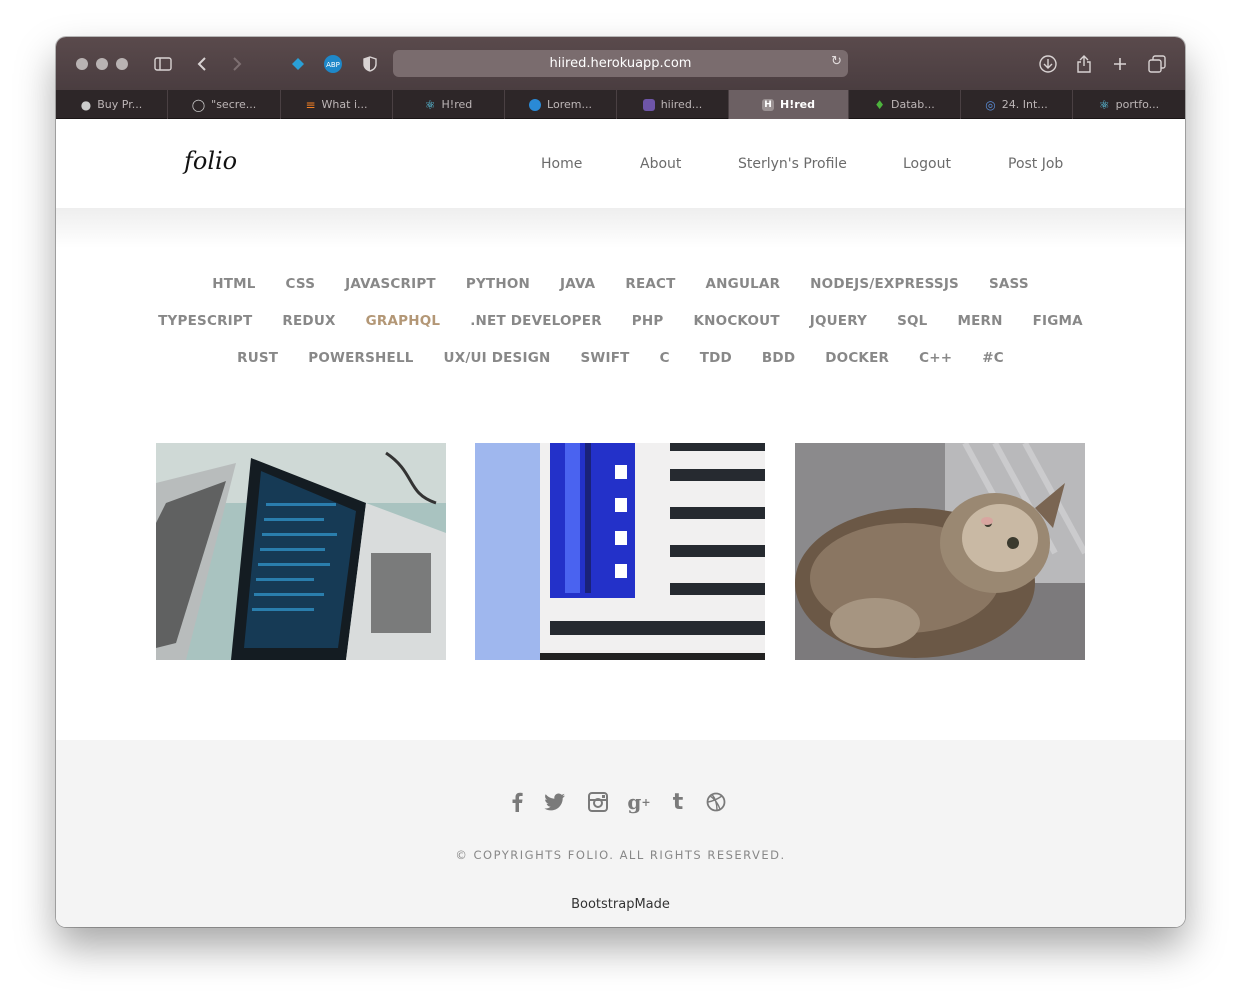  What do you see at coordinates (1009, 284) in the screenshot?
I see `filter-sass: SASS` at bounding box center [1009, 284].